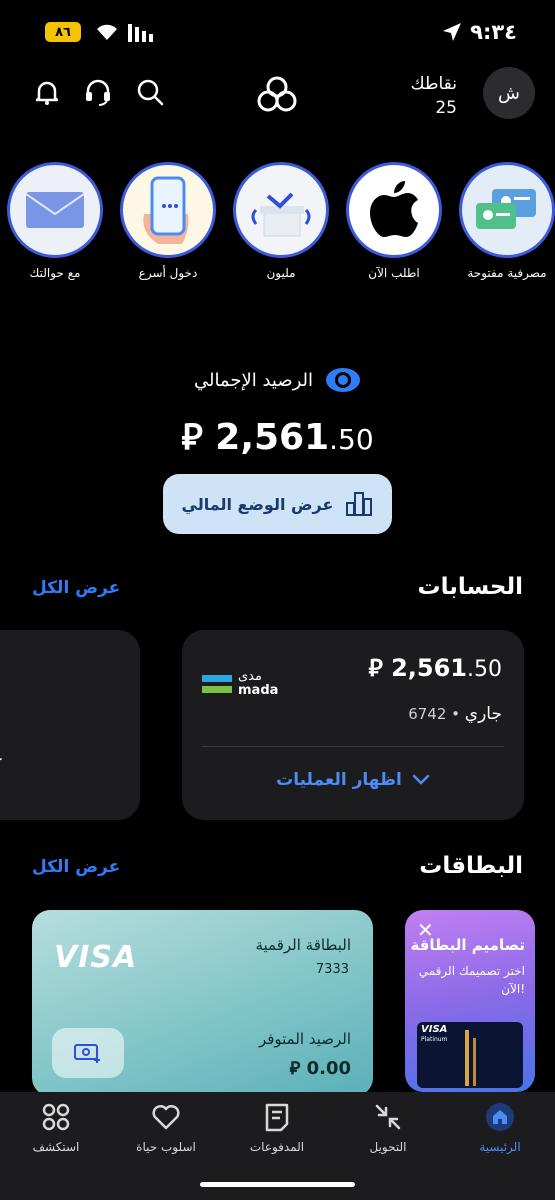  I want to click on accounts-view-all-link: عرض الكل, so click(76, 588).